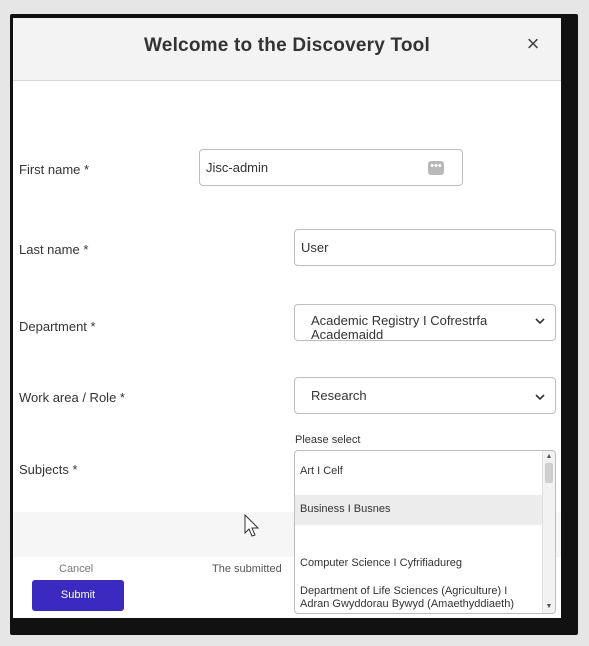 This screenshot has height=646, width=589. Describe the element at coordinates (399, 320) in the screenshot. I see `department-value-line1: Academic Registry I Cofrestrfa` at that location.